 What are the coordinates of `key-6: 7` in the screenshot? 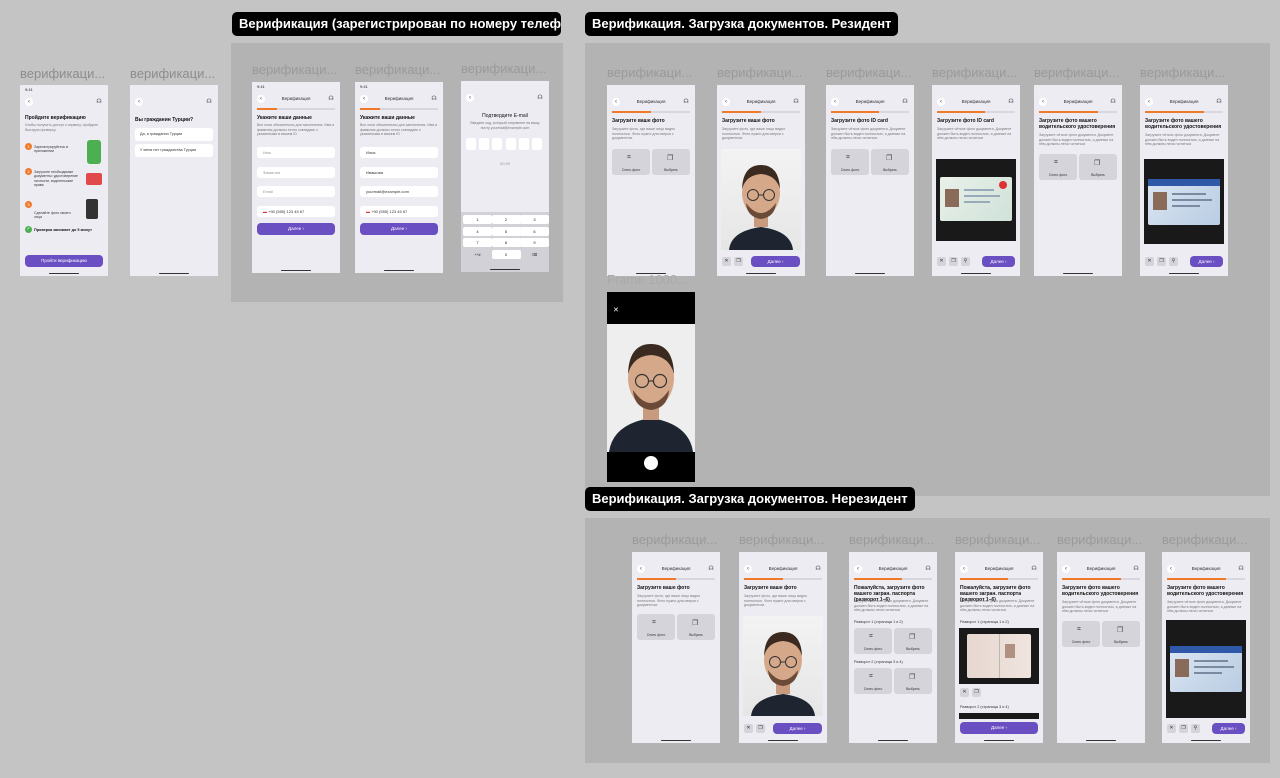 It's located at (477, 242).